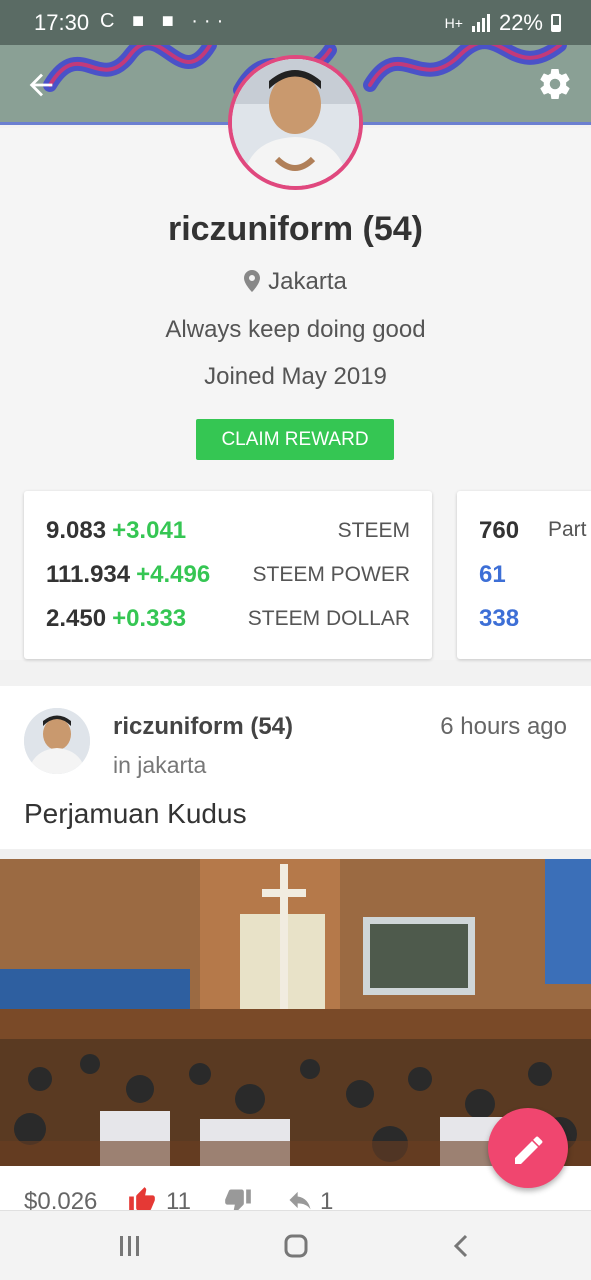 The height and width of the screenshot is (1280, 591). Describe the element at coordinates (503, 726) in the screenshot. I see `post-time: 6 hours ago` at that location.